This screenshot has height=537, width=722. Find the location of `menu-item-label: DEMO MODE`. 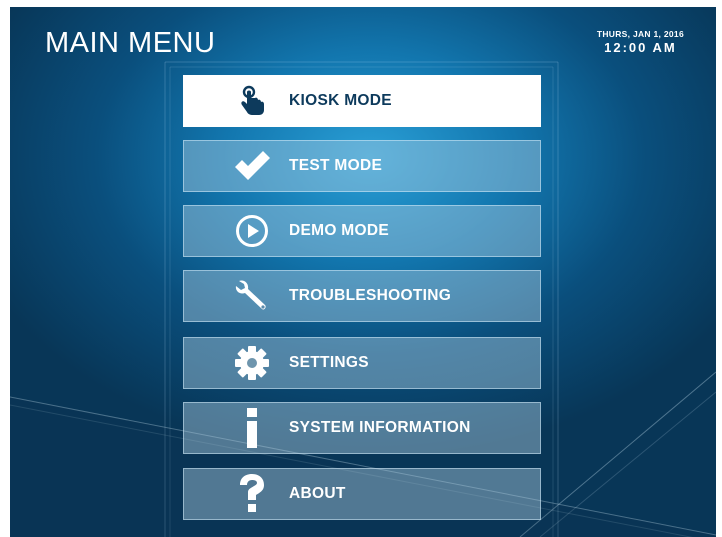

menu-item-label: DEMO MODE is located at coordinates (339, 230).